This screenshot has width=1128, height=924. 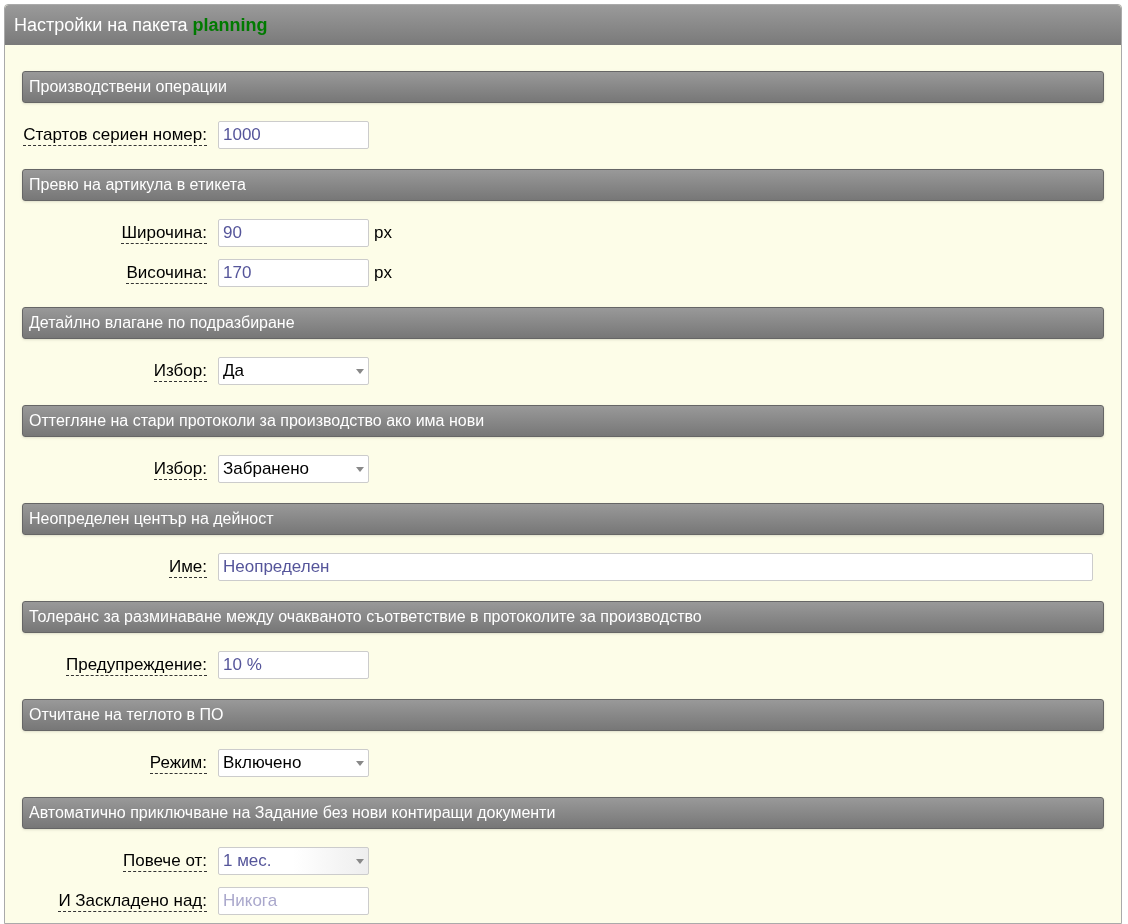 I want to click on input-field: Никога, so click(x=293, y=901).